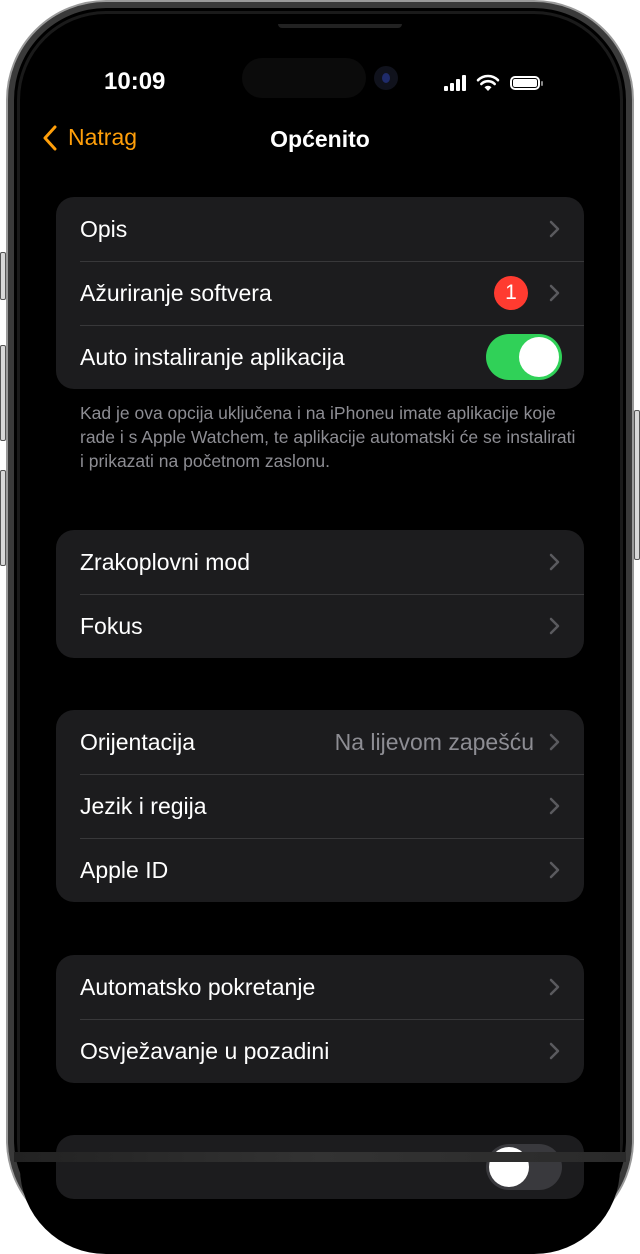  What do you see at coordinates (198, 986) in the screenshot?
I see `row-label: Automatsko pokretanje` at bounding box center [198, 986].